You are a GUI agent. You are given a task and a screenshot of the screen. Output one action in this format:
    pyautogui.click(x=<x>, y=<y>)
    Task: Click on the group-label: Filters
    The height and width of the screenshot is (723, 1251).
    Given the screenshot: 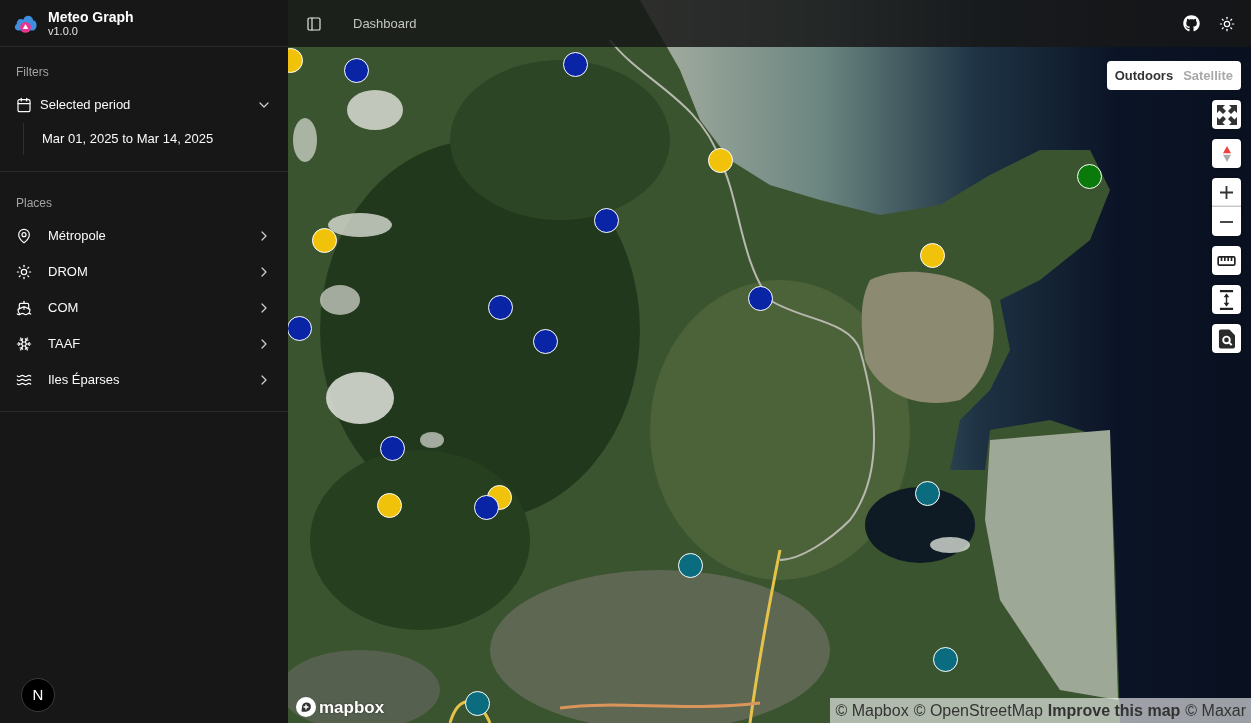 What is the action you would take?
    pyautogui.click(x=32, y=72)
    